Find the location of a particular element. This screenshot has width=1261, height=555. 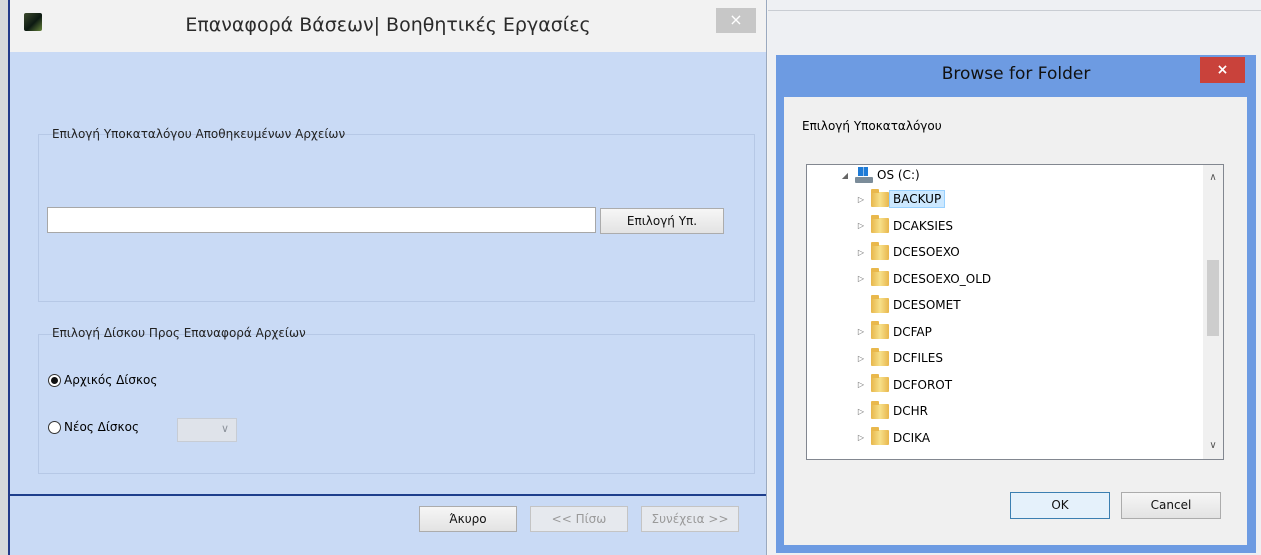

browse-close-button: × is located at coordinates (1222, 70).